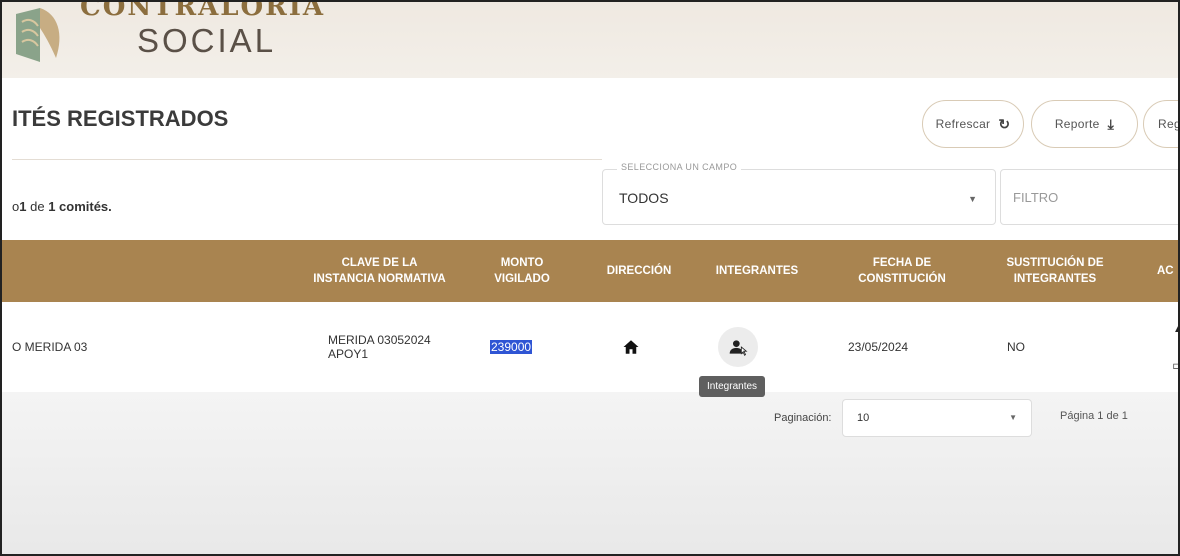 The width and height of the screenshot is (1180, 556). I want to click on refresh-button: Refrescar ↻, so click(973, 124).